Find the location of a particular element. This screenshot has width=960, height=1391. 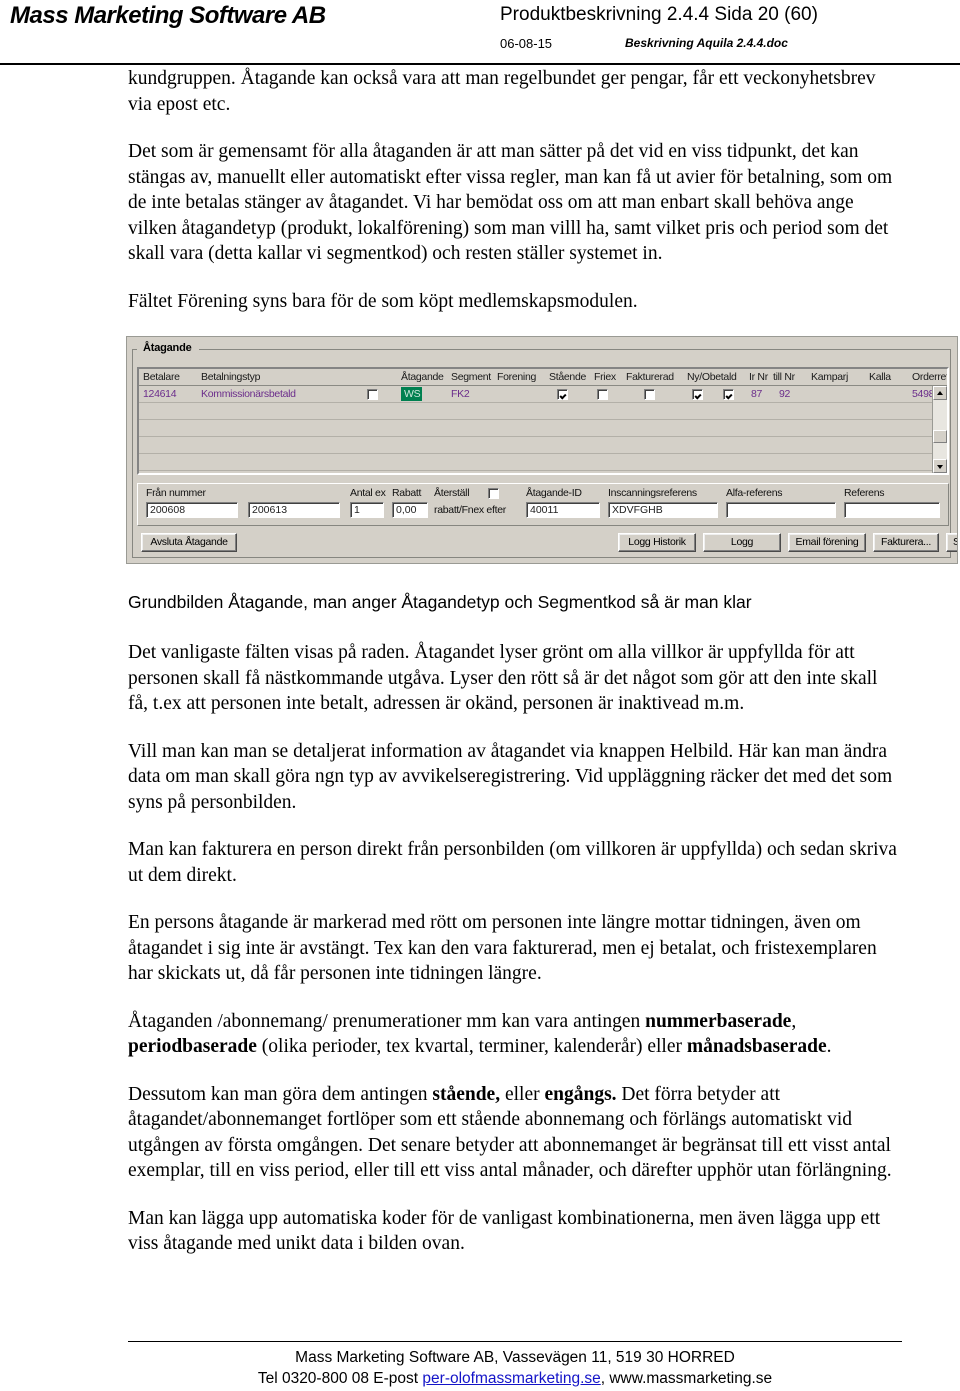

grid-column-staende: Stående is located at coordinates (567, 377).